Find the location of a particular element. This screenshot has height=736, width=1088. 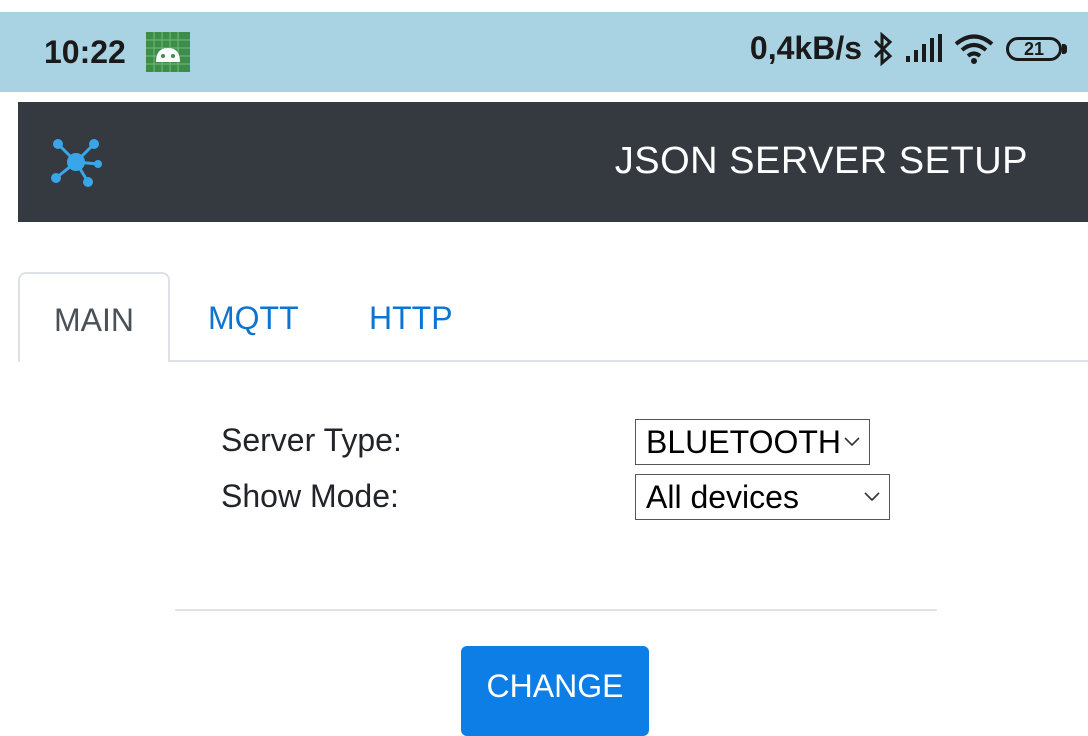

bluetooth-icon is located at coordinates (883, 48).